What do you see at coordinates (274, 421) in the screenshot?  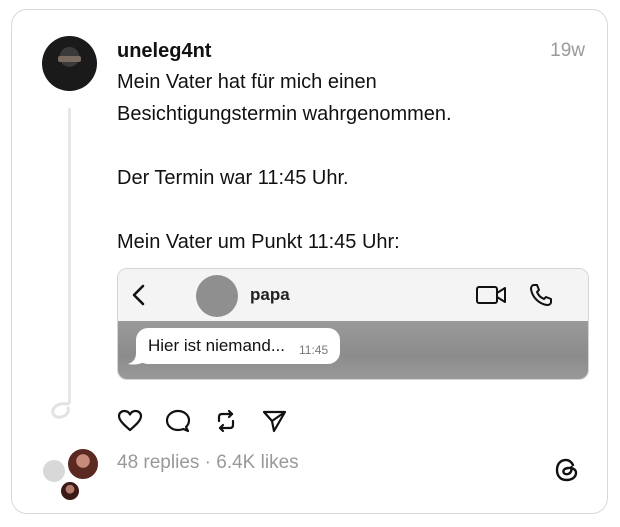 I see `share-icon` at bounding box center [274, 421].